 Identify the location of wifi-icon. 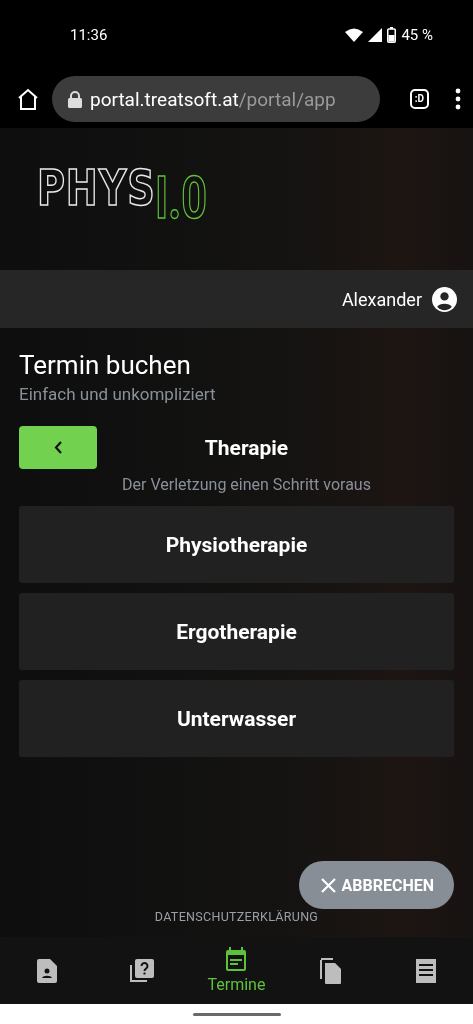
(354, 35).